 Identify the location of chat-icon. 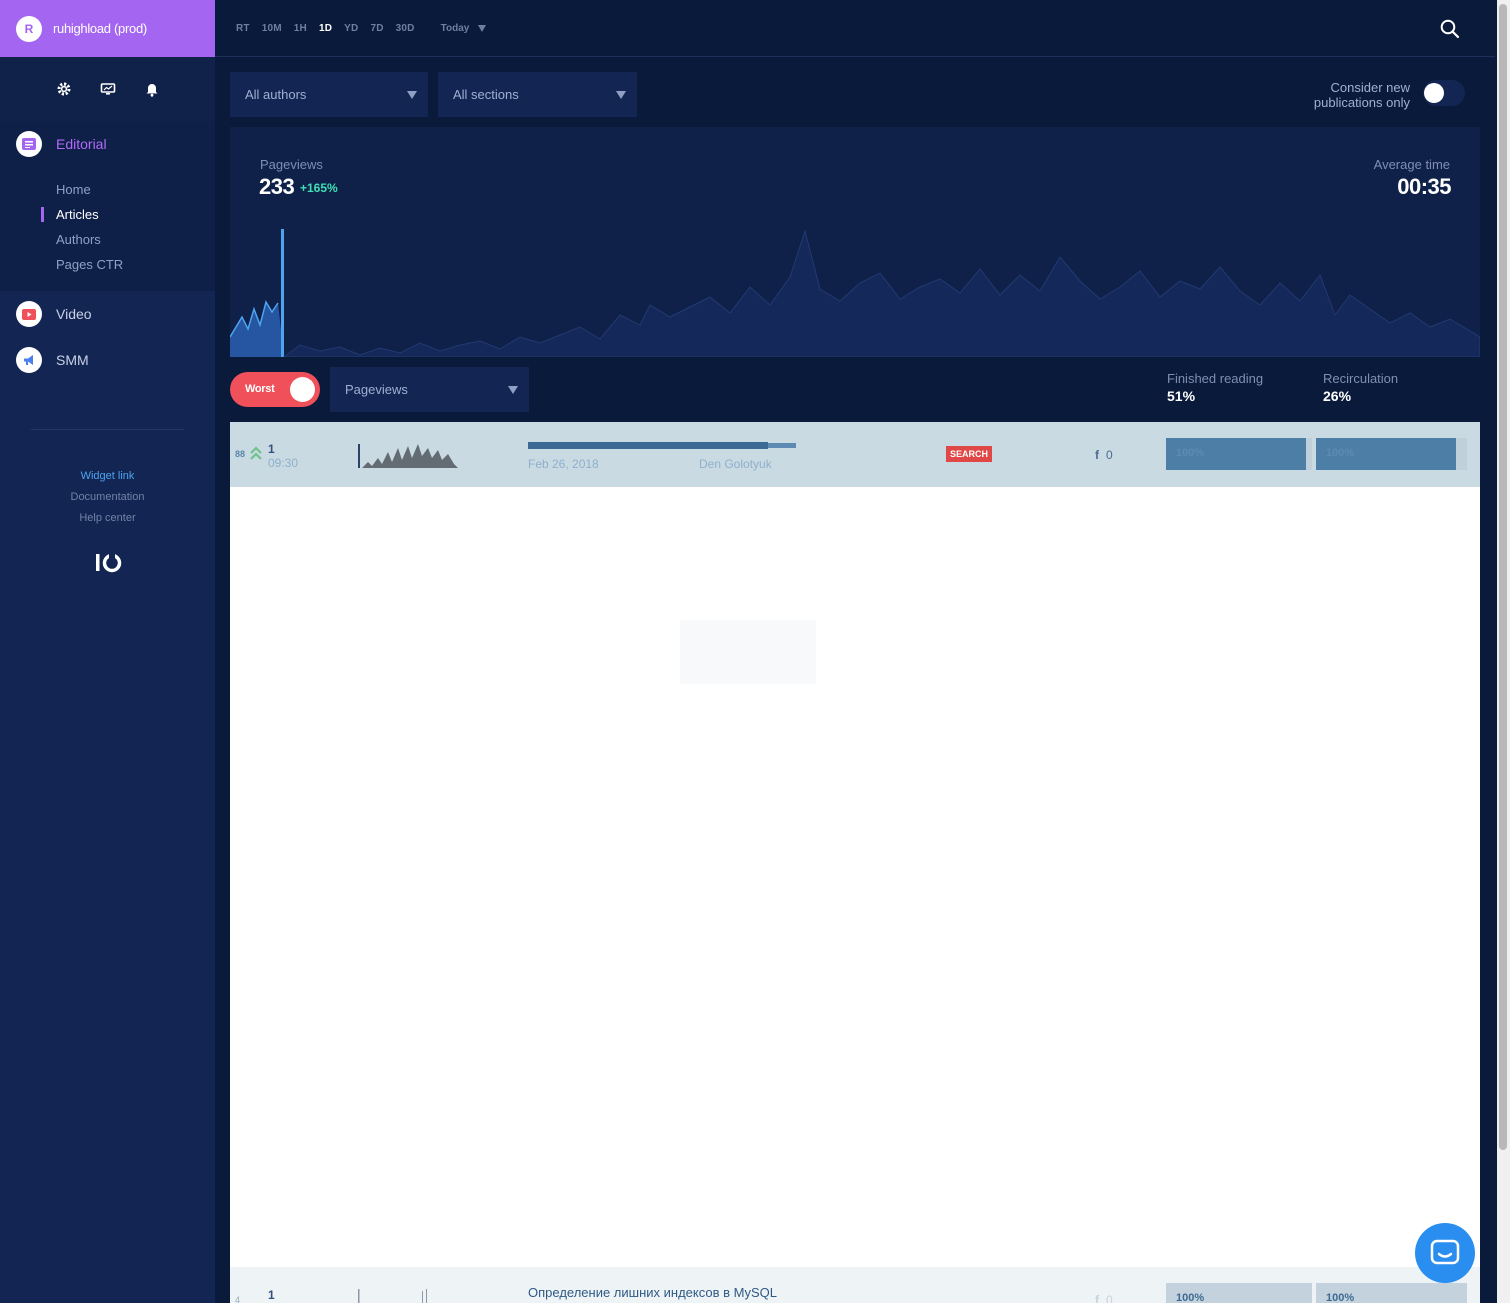
(1445, 1252).